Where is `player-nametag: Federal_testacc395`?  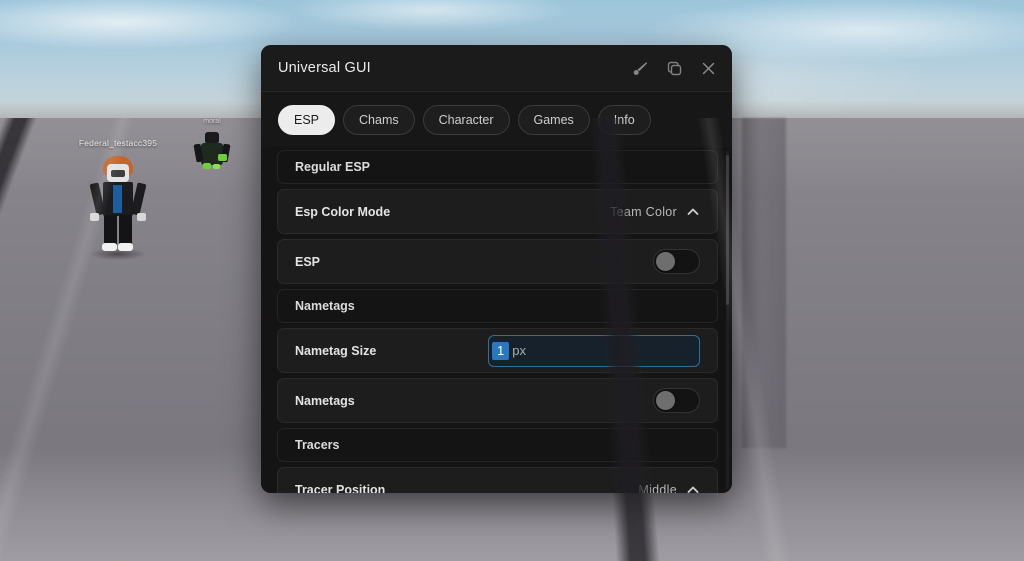
player-nametag: Federal_testacc395 is located at coordinates (118, 143).